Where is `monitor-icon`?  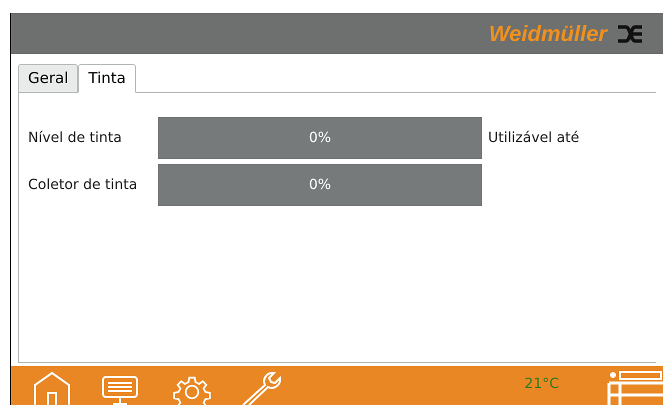
monitor-icon is located at coordinates (120, 390).